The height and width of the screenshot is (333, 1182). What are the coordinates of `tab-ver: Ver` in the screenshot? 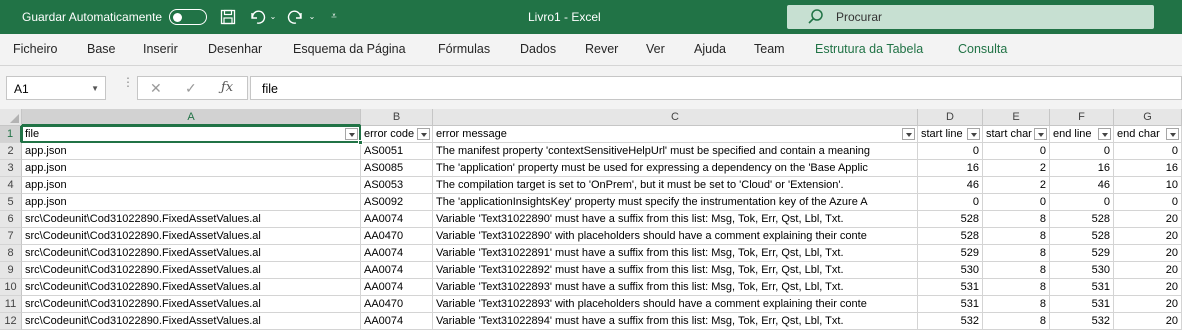 It's located at (655, 49).